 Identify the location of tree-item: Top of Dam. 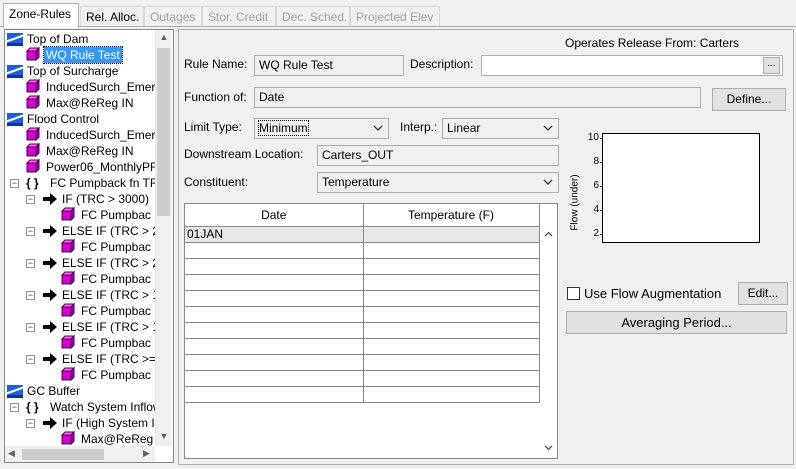
(89, 39).